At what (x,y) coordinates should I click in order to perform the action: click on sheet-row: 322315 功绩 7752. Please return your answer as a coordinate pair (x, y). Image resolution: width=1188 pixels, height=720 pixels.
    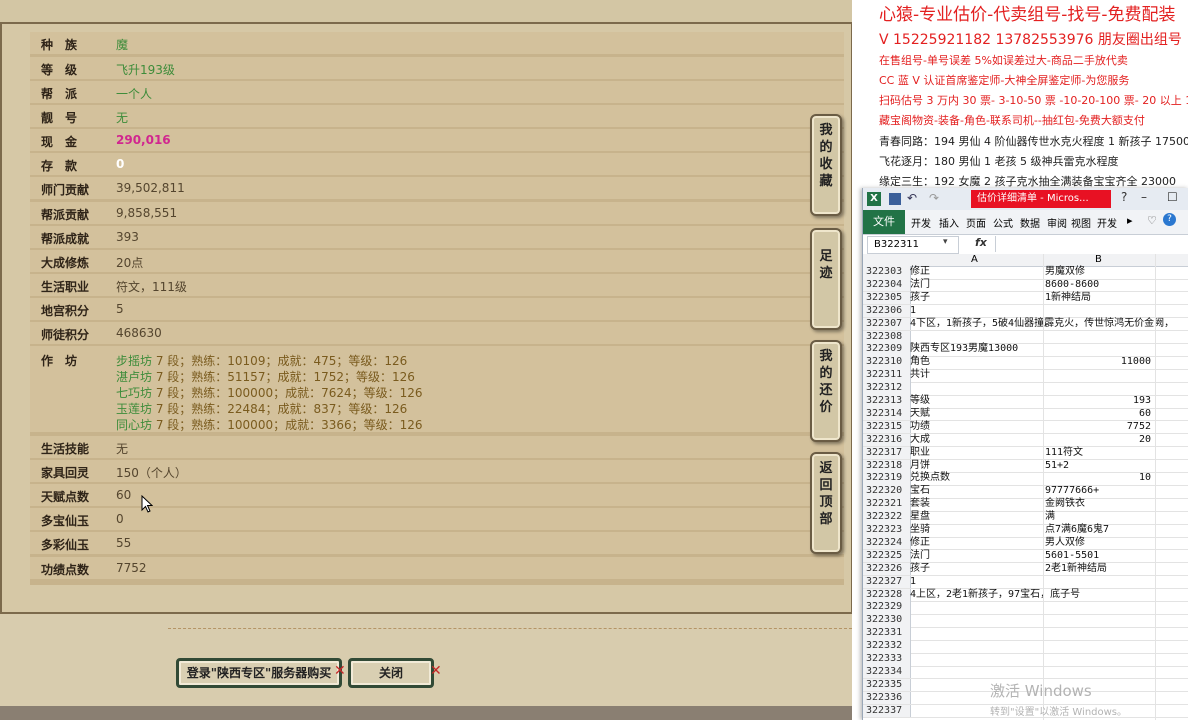
    Looking at the image, I should click on (1025, 427).